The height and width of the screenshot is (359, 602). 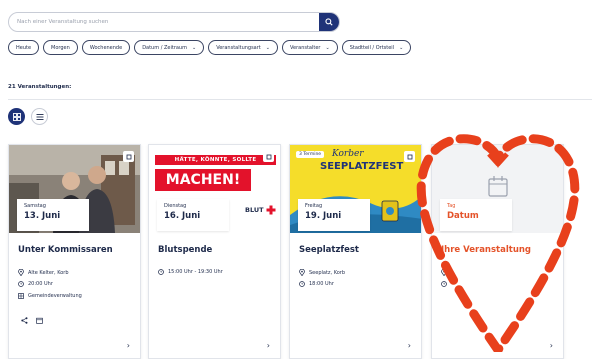 I want to click on event-date-text: 19. Juni, so click(x=323, y=216).